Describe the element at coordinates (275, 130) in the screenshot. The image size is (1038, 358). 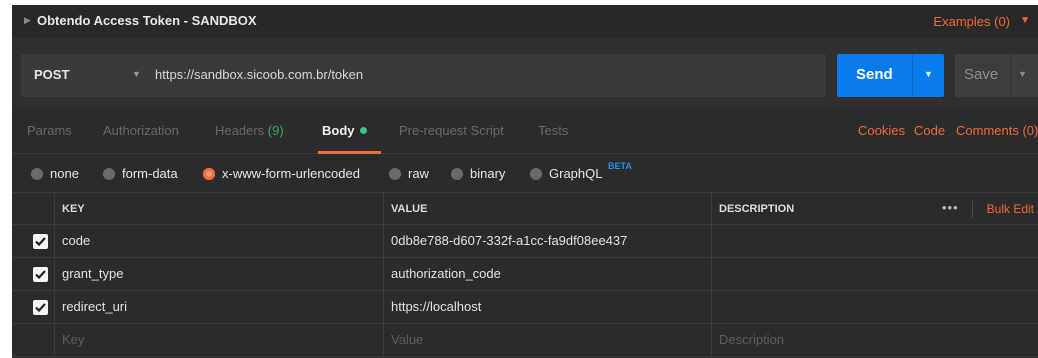
I see `tab-headers-count: (9)` at that location.